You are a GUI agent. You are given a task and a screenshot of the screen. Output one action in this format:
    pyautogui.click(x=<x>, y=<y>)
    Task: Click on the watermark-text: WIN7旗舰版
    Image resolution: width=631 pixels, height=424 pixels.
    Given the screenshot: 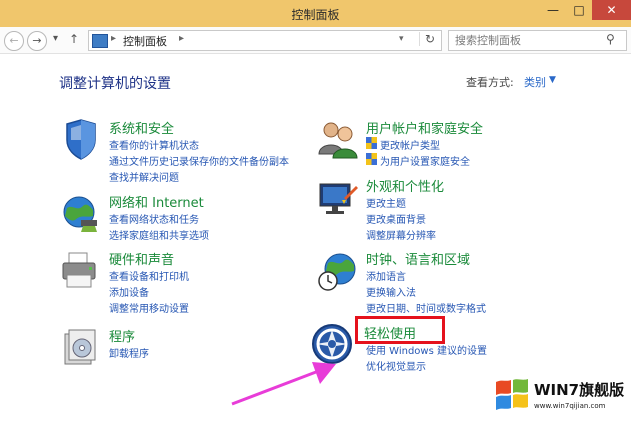 What is the action you would take?
    pyautogui.click(x=579, y=390)
    